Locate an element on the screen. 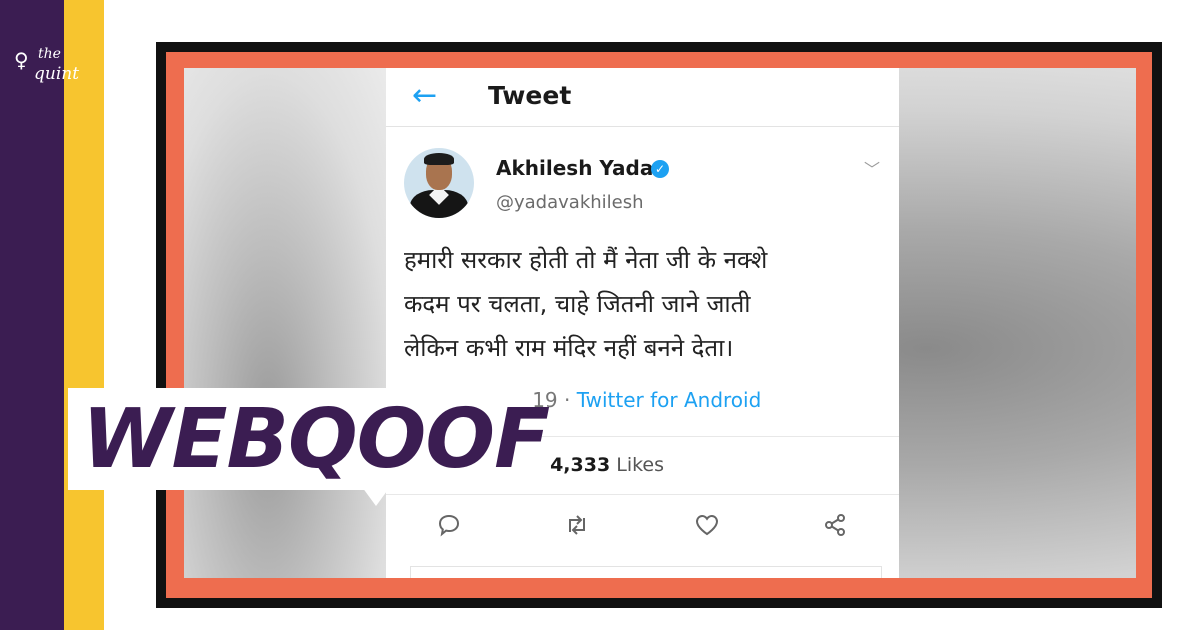 The height and width of the screenshot is (630, 1200). the-quint-logo: ♀ the quint is located at coordinates (54, 71).